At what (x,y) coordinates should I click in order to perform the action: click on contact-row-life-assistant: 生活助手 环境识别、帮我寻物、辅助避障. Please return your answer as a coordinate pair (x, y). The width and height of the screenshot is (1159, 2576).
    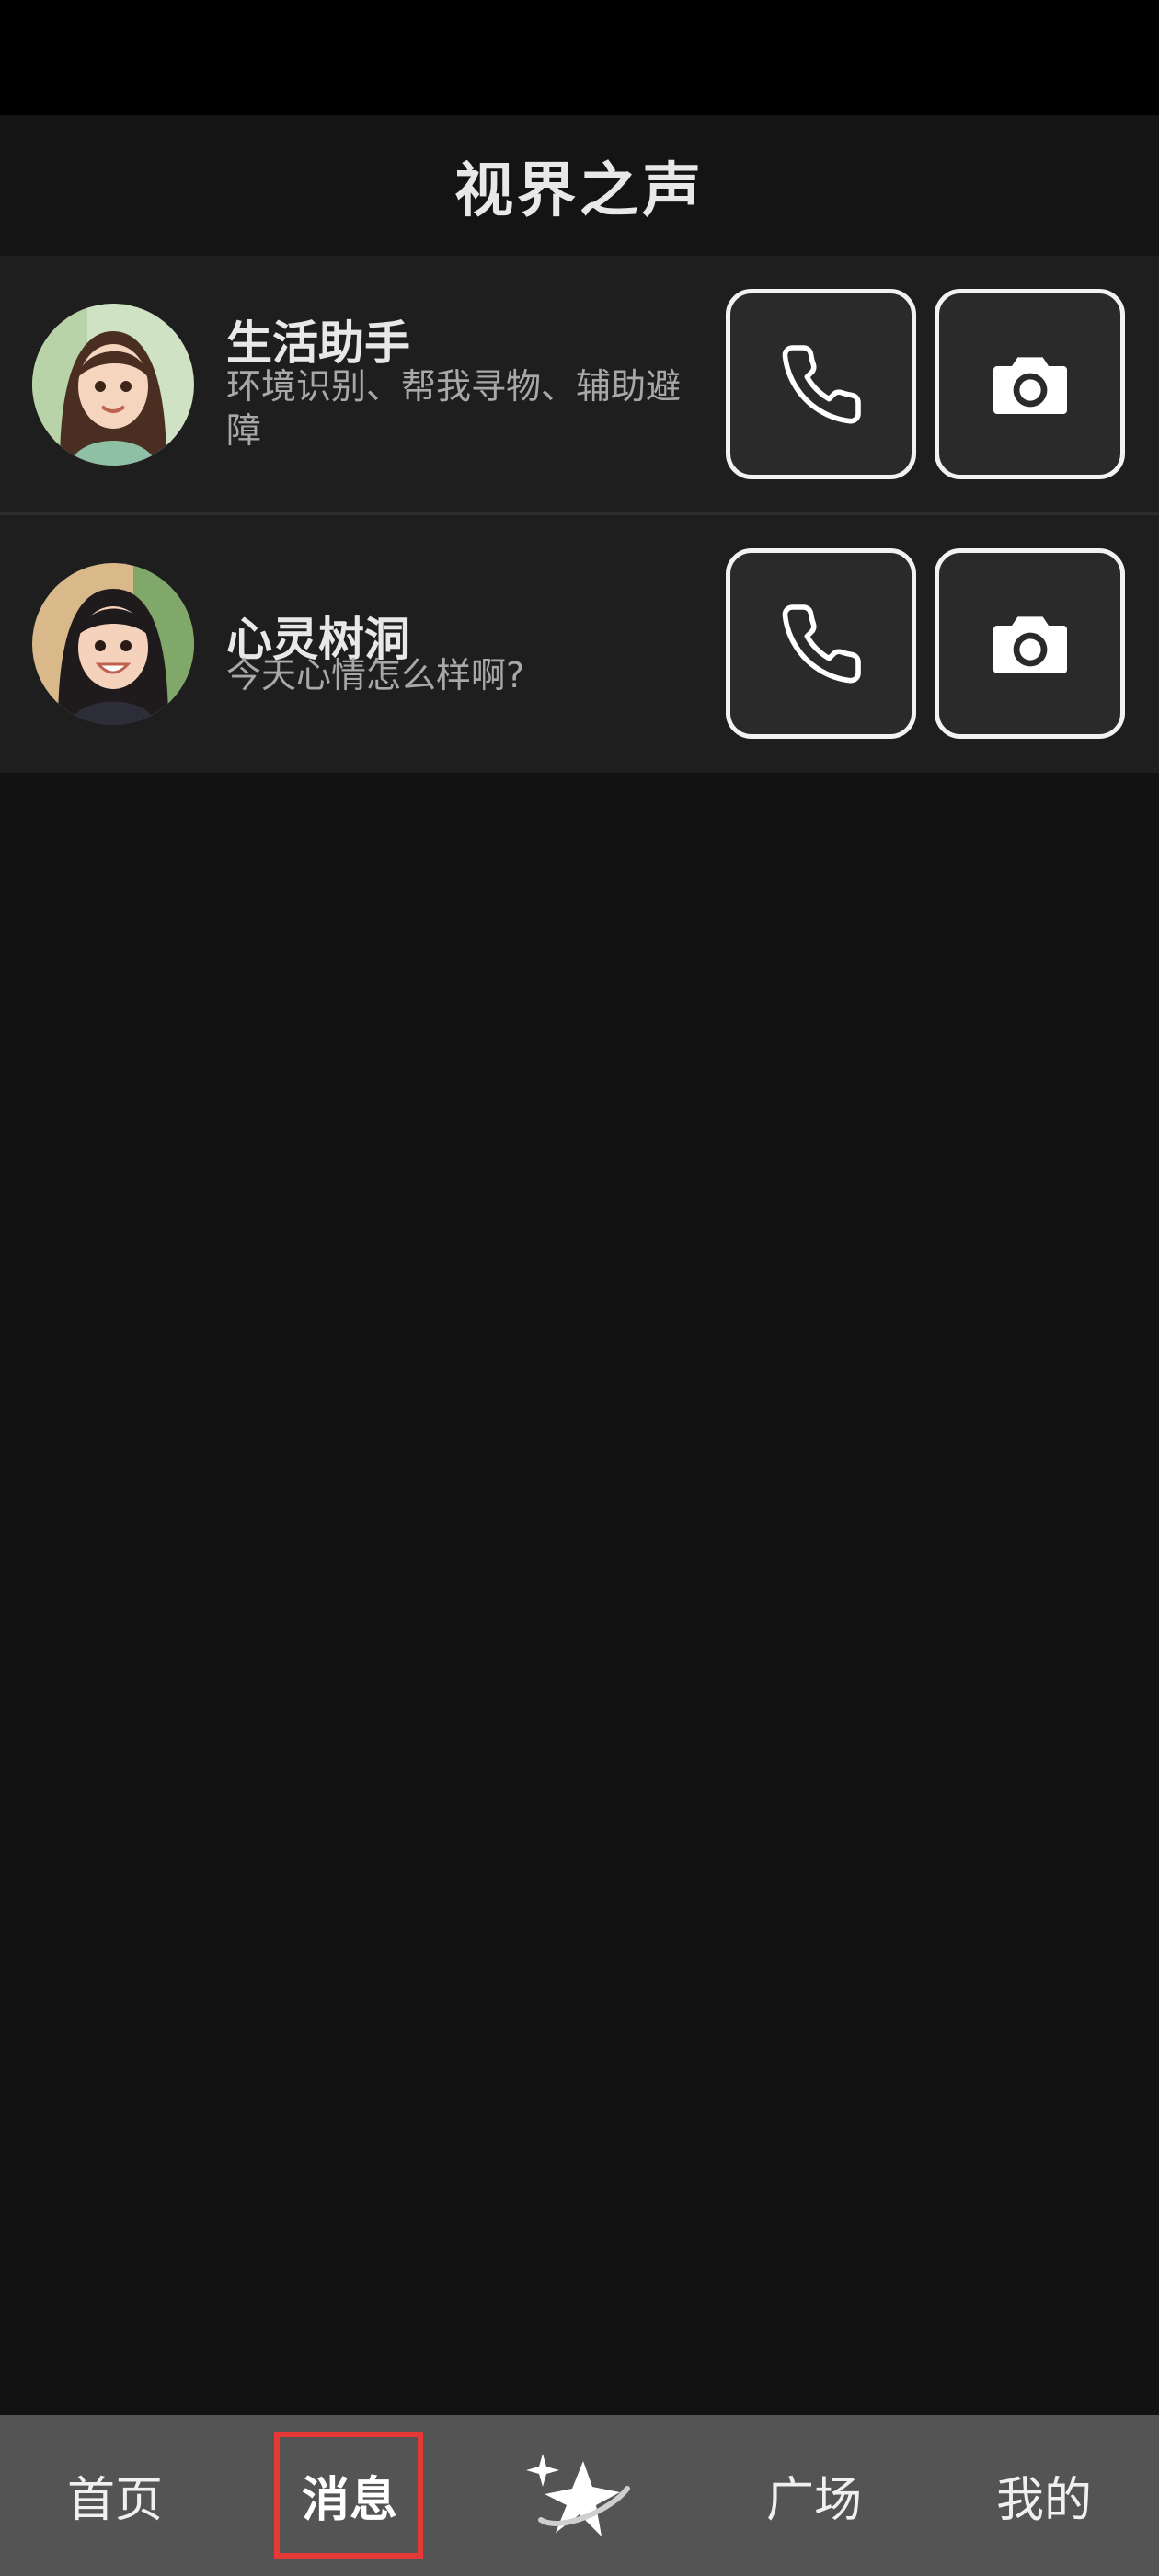
    Looking at the image, I should click on (579, 384).